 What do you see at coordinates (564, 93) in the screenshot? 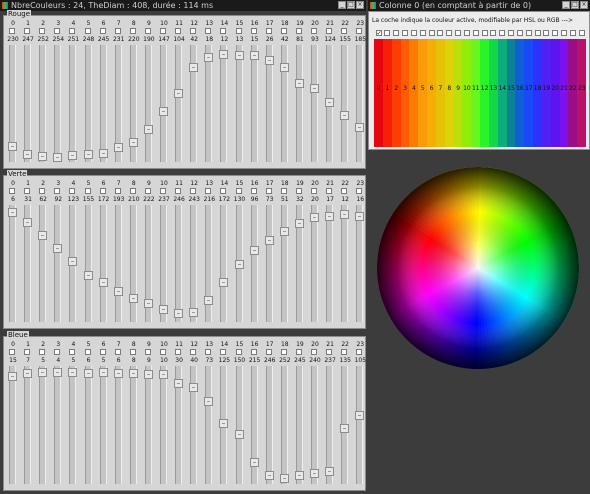
I see `color-swatch: 21` at bounding box center [564, 93].